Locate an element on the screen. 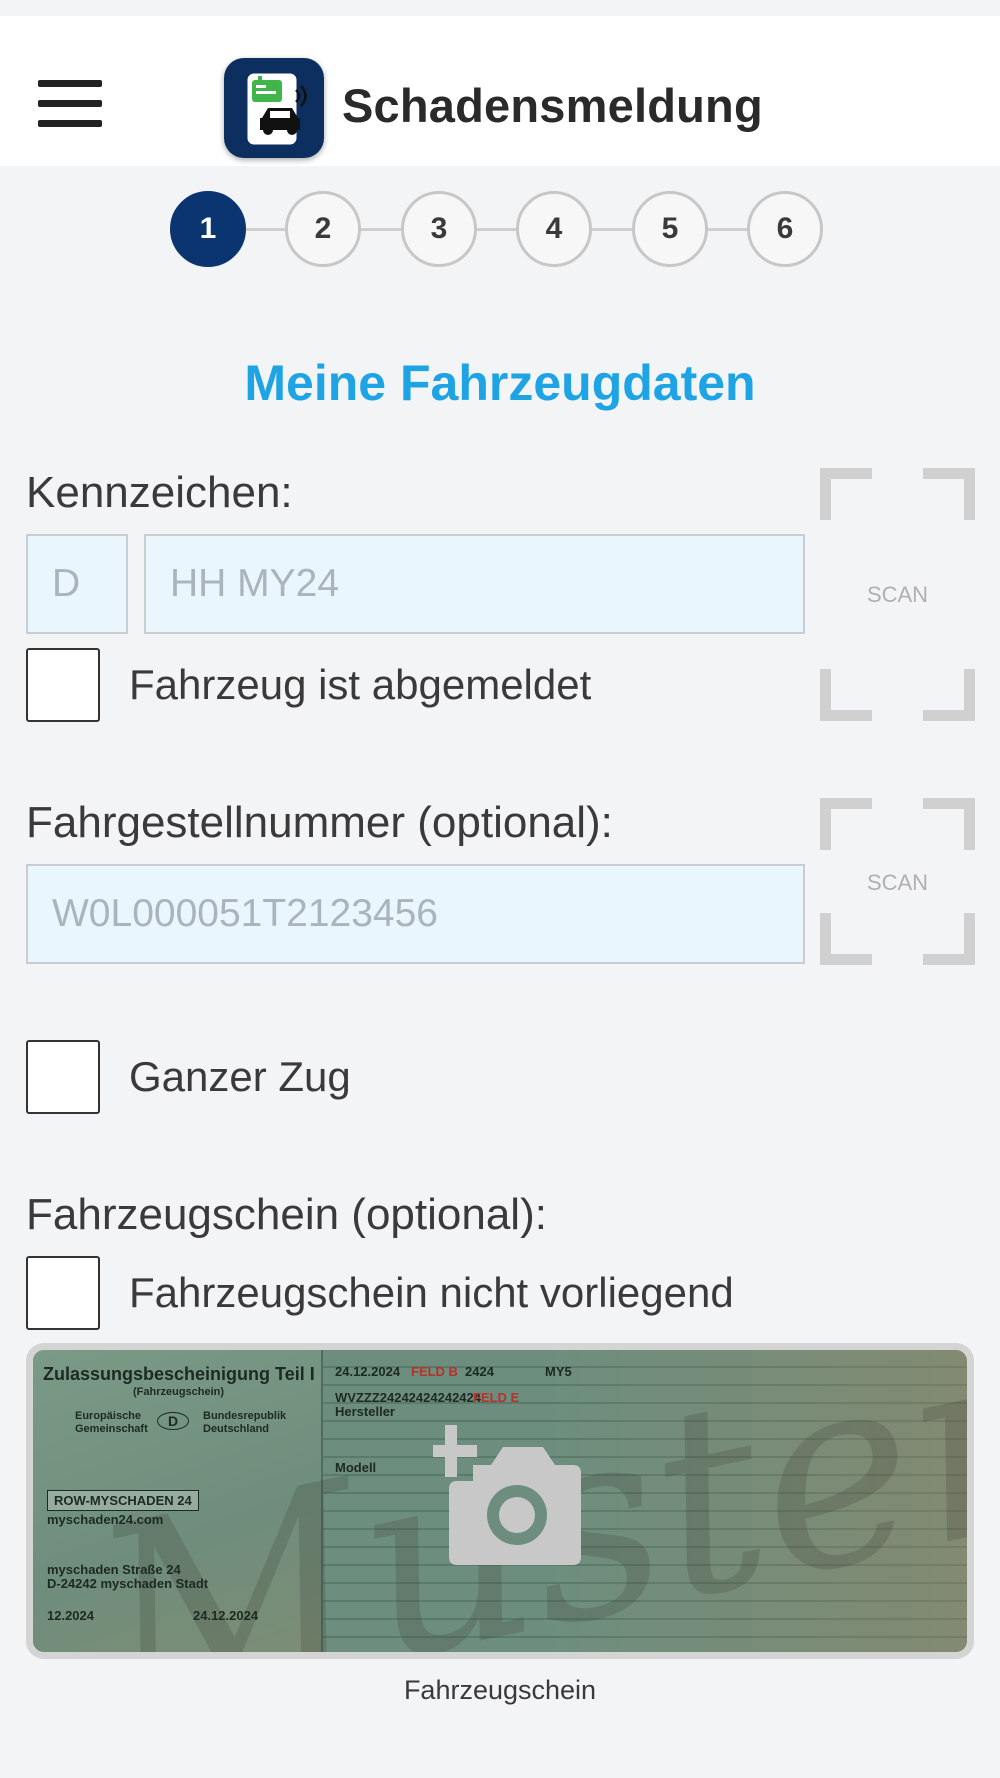  app-title: Schadensmeldung is located at coordinates (552, 105).